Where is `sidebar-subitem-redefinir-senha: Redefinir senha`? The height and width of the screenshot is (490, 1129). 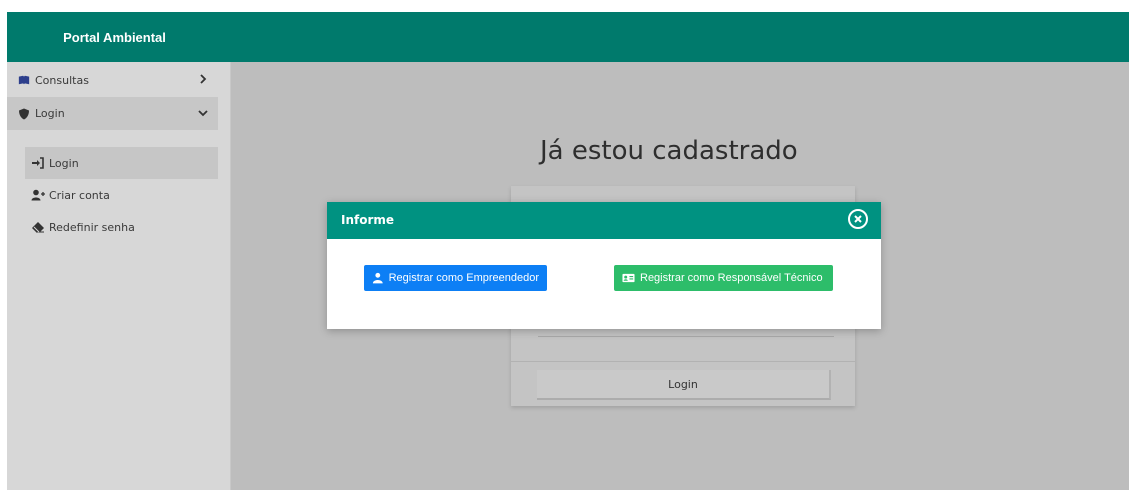
sidebar-subitem-redefinir-senha: Redefinir senha is located at coordinates (121, 227).